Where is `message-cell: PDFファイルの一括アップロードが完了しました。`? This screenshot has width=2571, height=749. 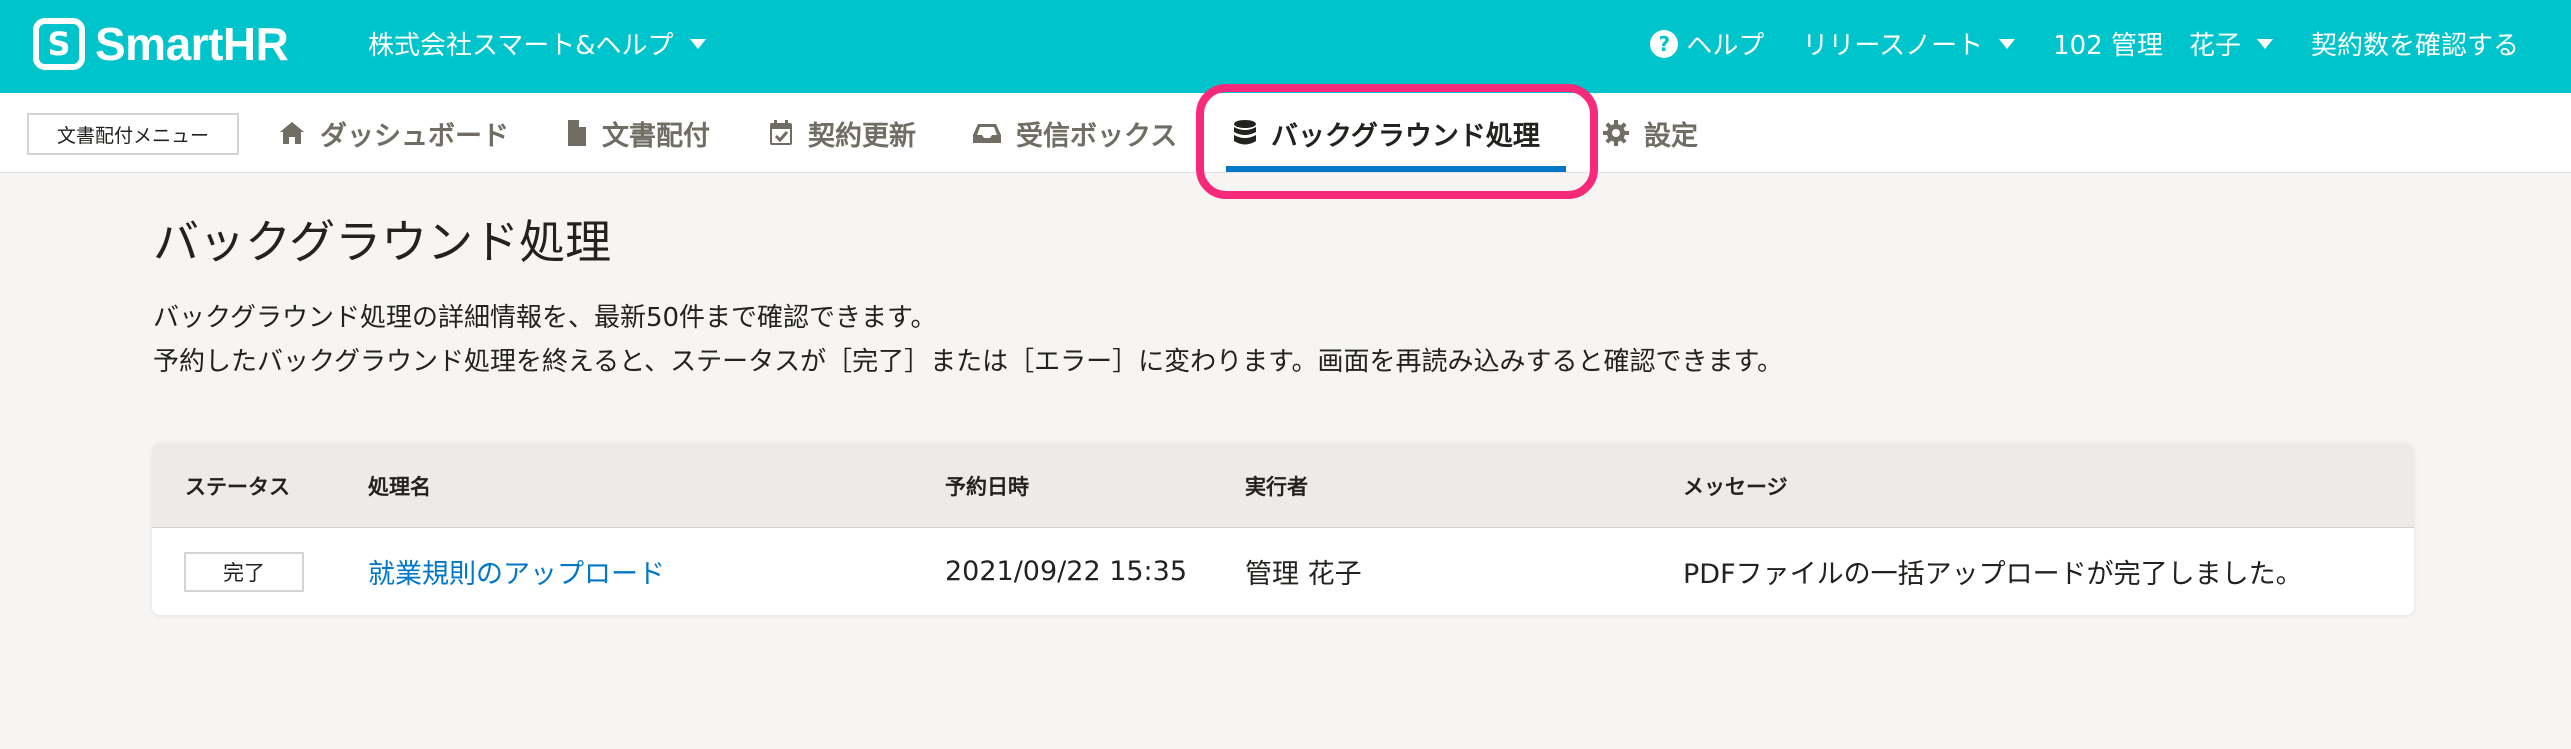 message-cell: PDFファイルの一括アップロードが完了しました。 is located at coordinates (1993, 574).